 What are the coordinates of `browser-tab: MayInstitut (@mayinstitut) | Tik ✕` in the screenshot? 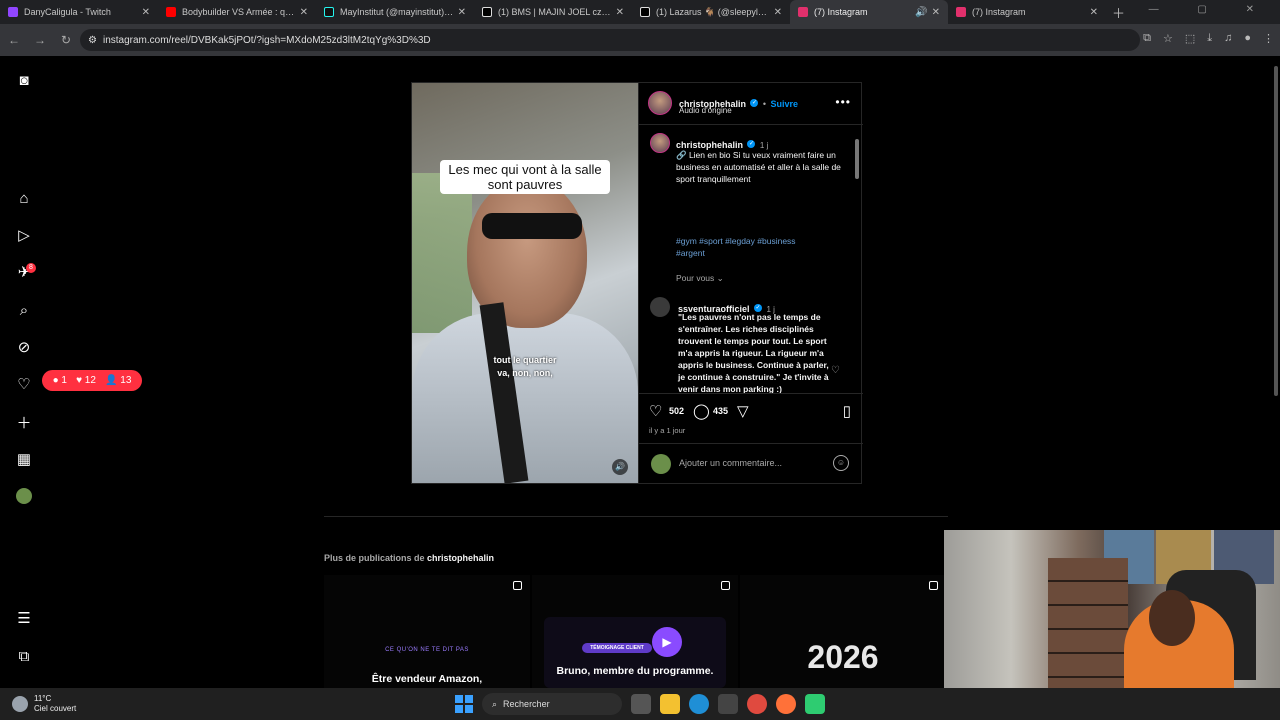 It's located at (395, 12).